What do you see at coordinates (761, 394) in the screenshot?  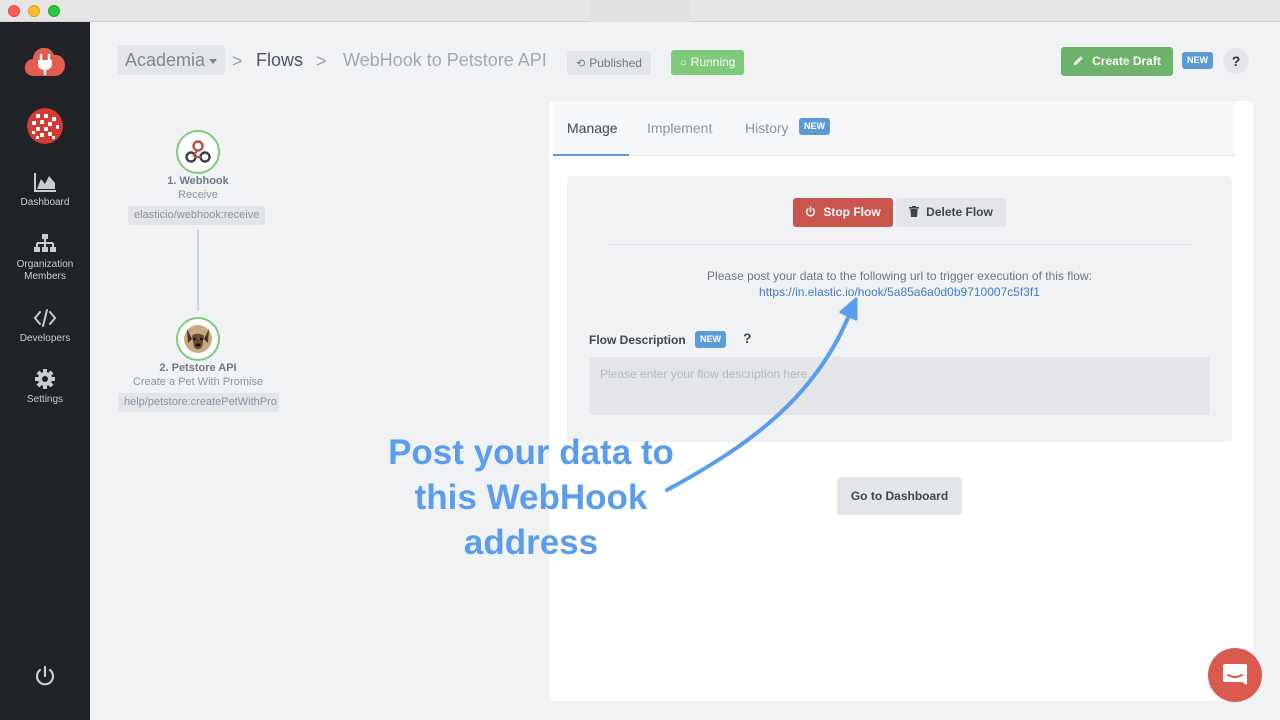 I see `annotation-arrow-icon` at bounding box center [761, 394].